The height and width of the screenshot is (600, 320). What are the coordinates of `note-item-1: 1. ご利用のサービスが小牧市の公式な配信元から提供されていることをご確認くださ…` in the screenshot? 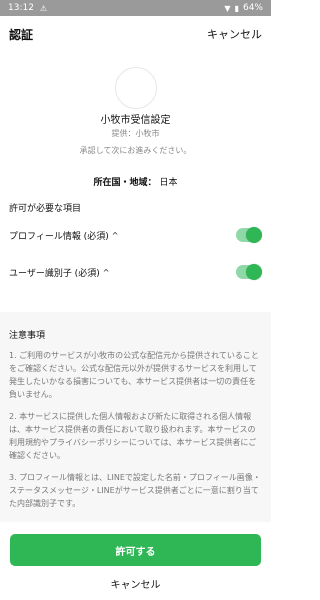 It's located at (134, 375).